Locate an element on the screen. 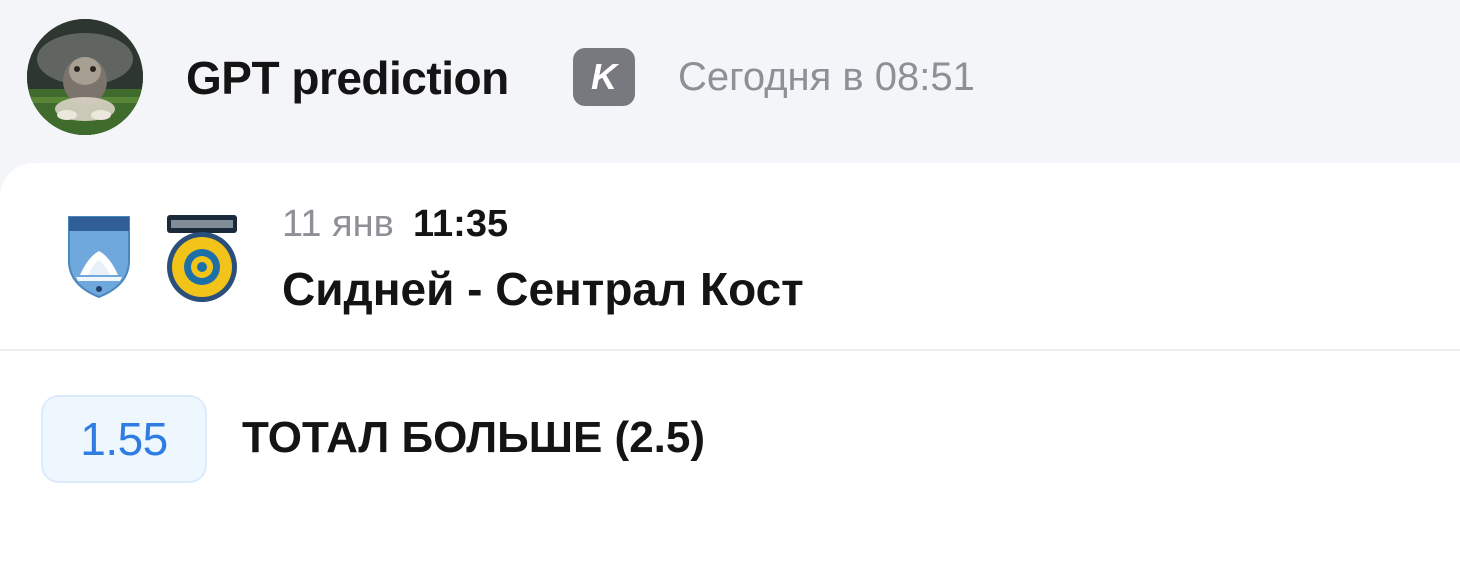  match-date: 11 янв is located at coordinates (338, 224).